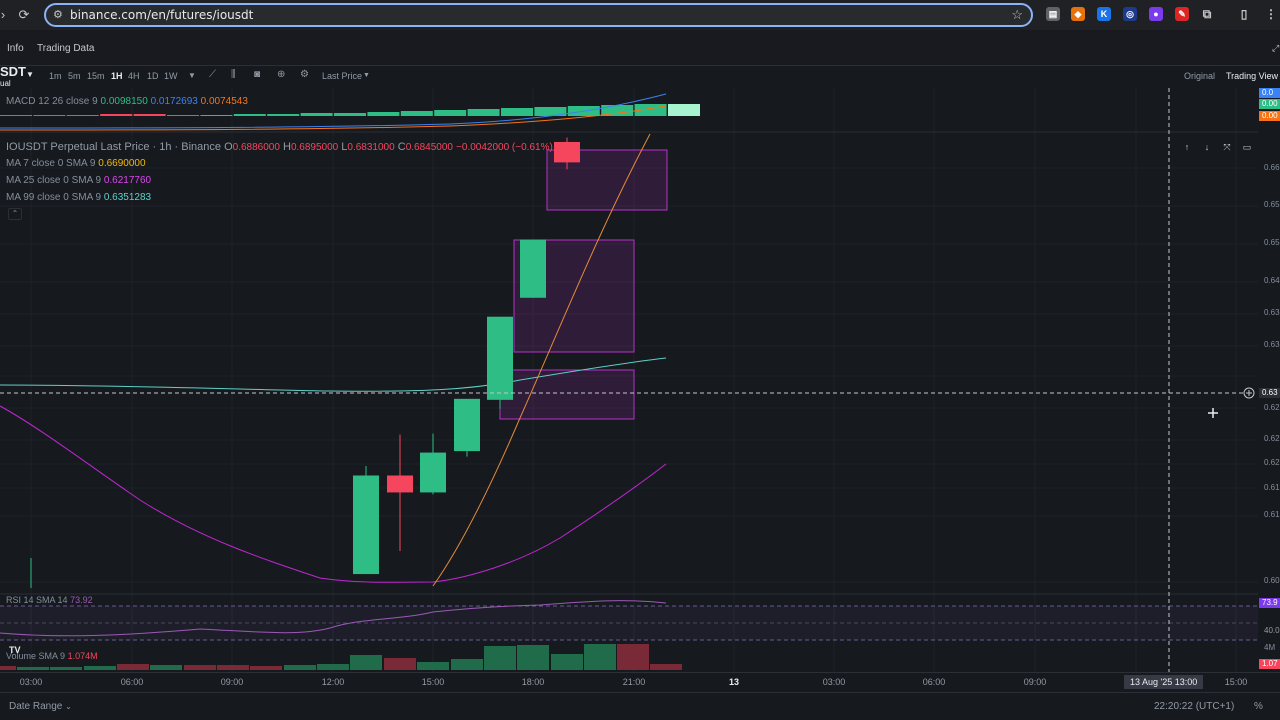  Describe the element at coordinates (1272, 204) in the screenshot. I see `price-tick: 0.65` at that location.